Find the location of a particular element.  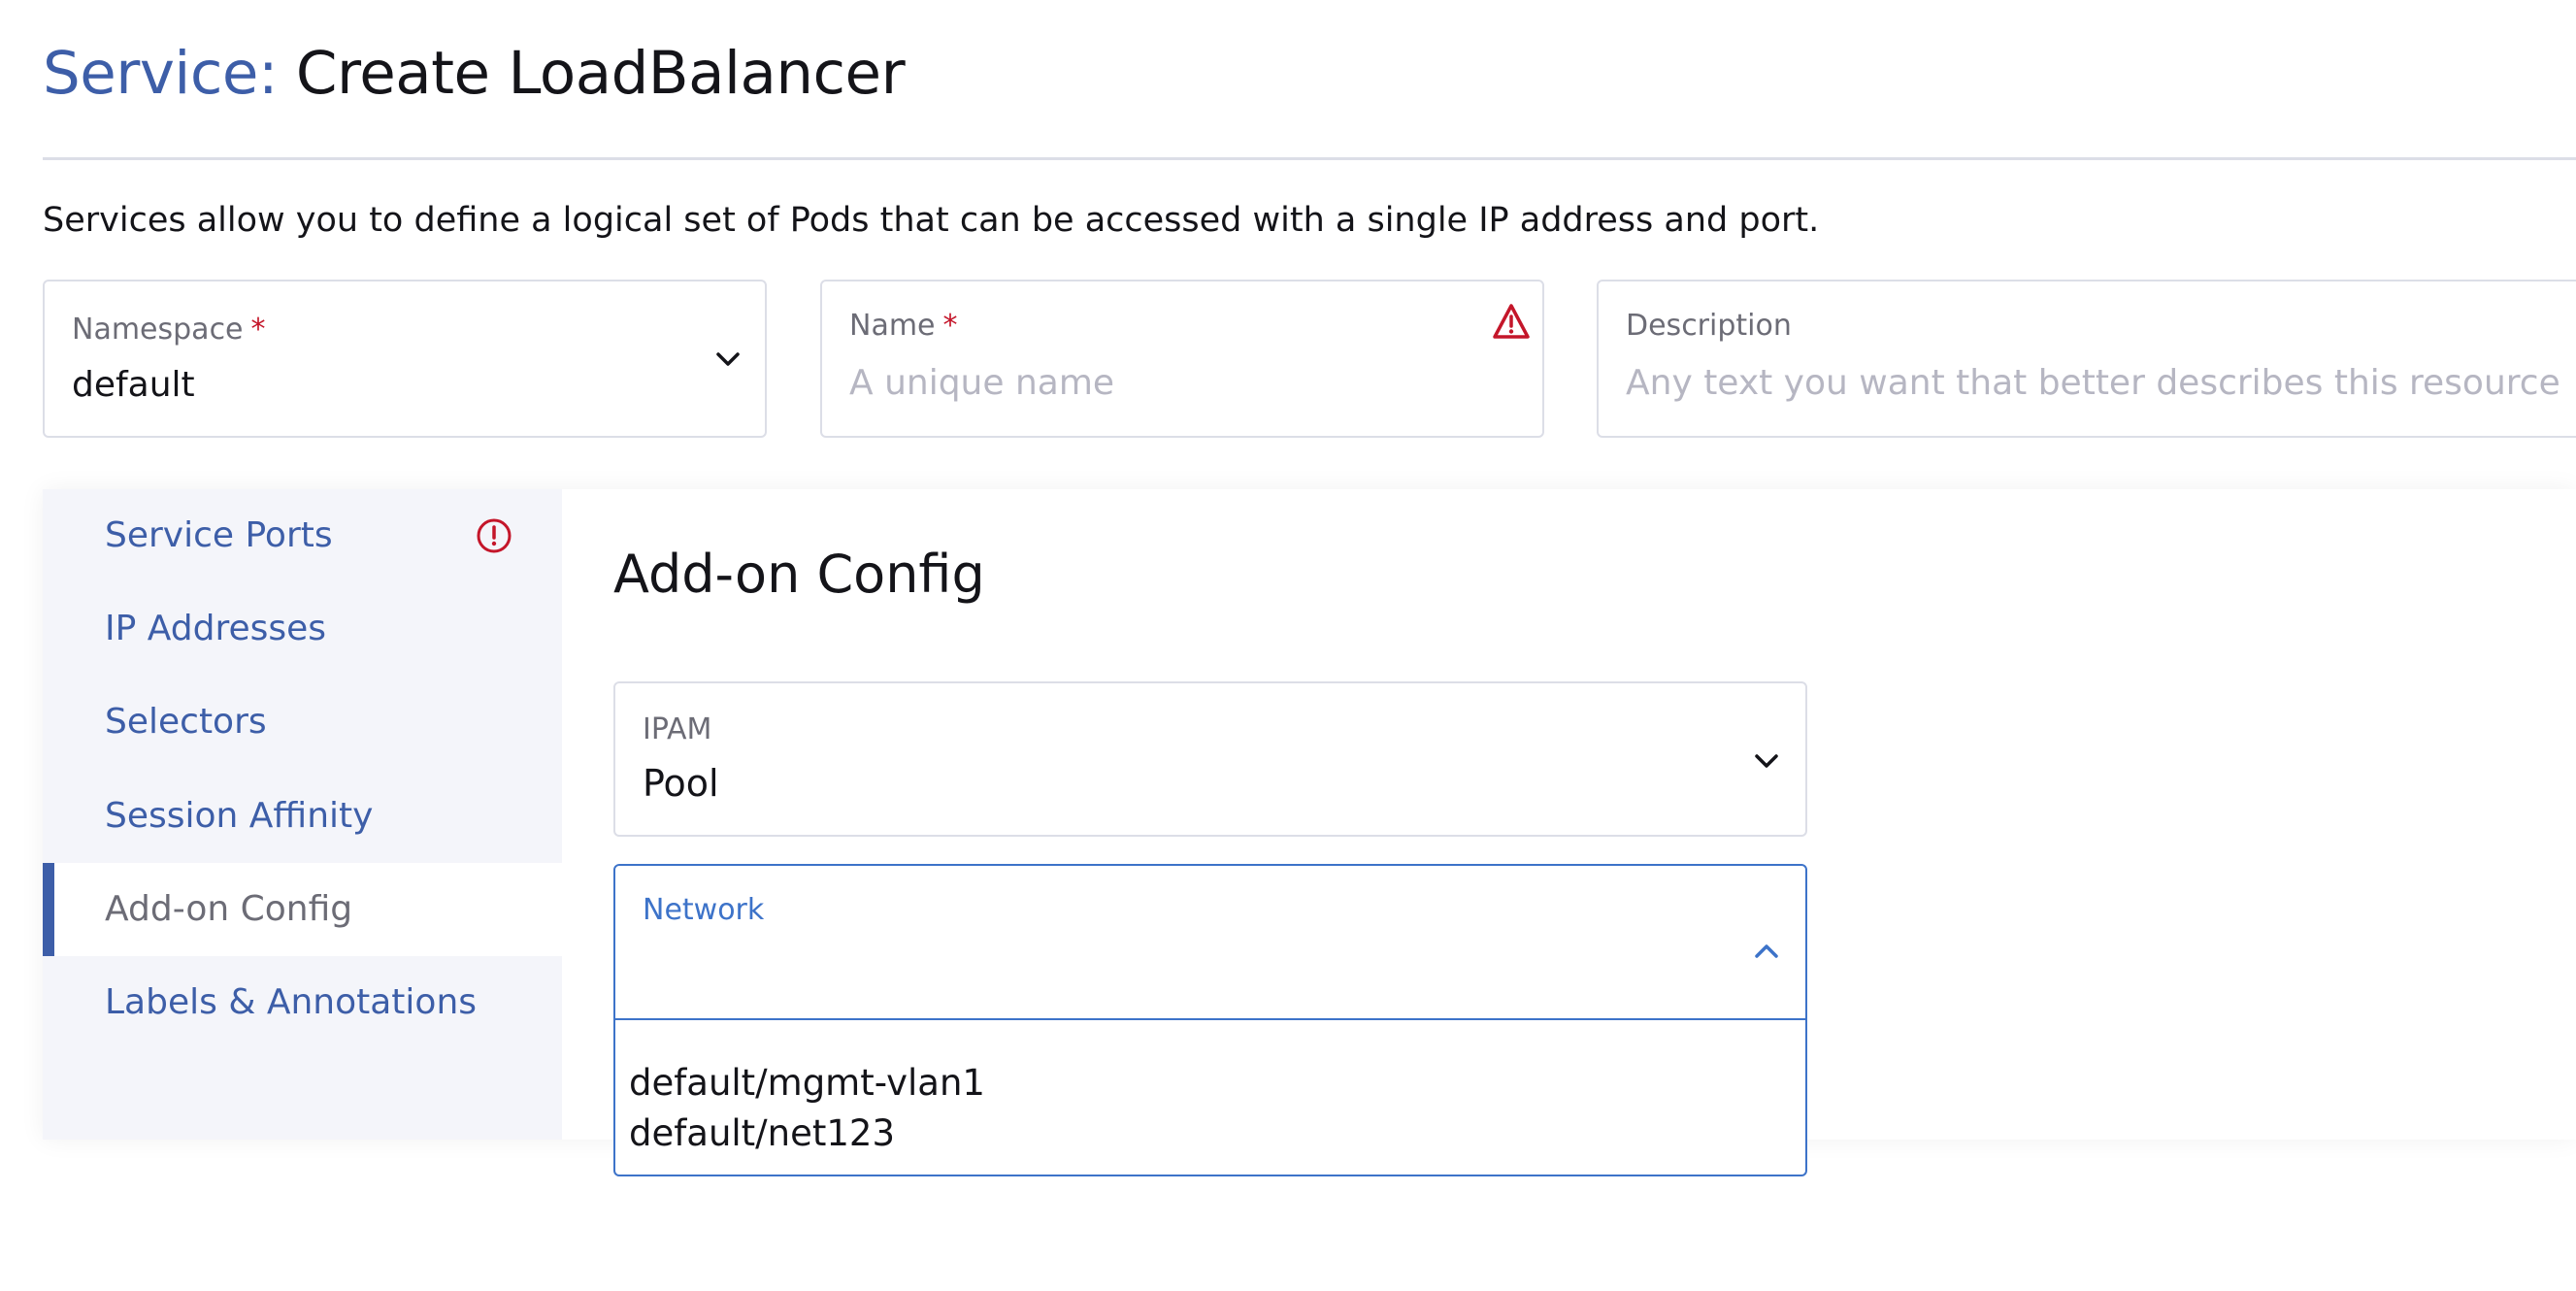

name-label: Name * is located at coordinates (903, 326).